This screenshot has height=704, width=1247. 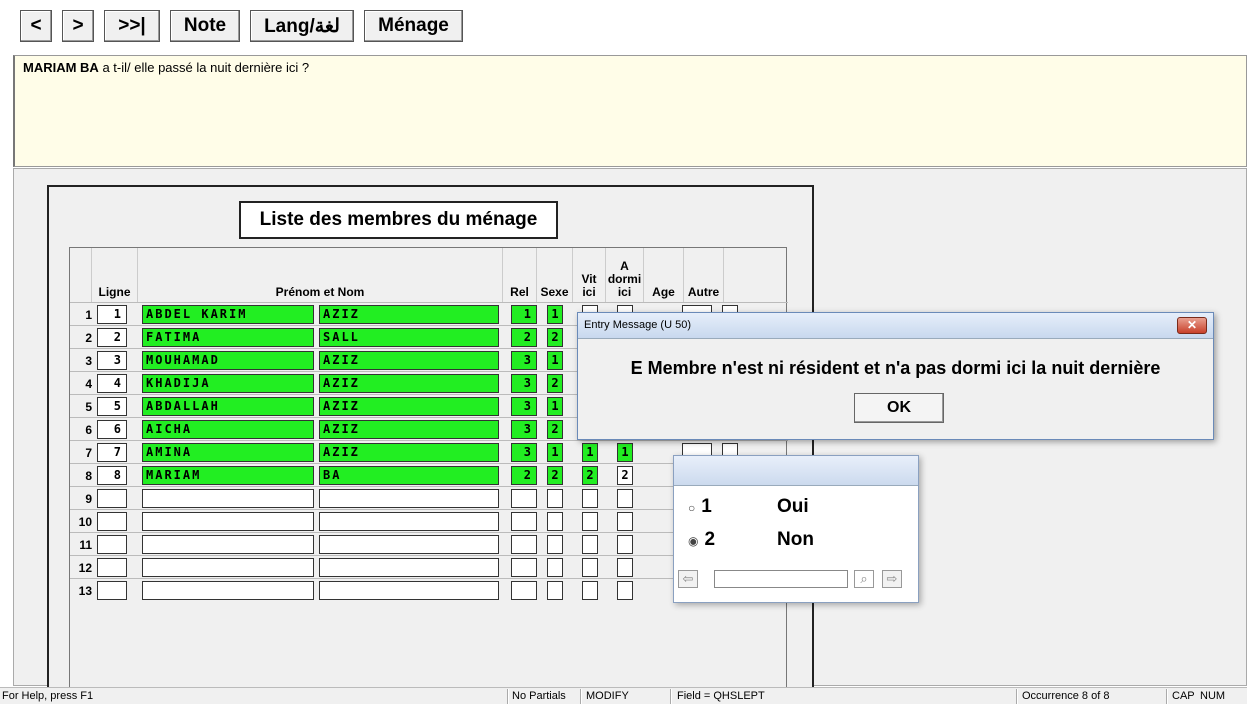 I want to click on a-dormi-field: 1, so click(x=625, y=452).